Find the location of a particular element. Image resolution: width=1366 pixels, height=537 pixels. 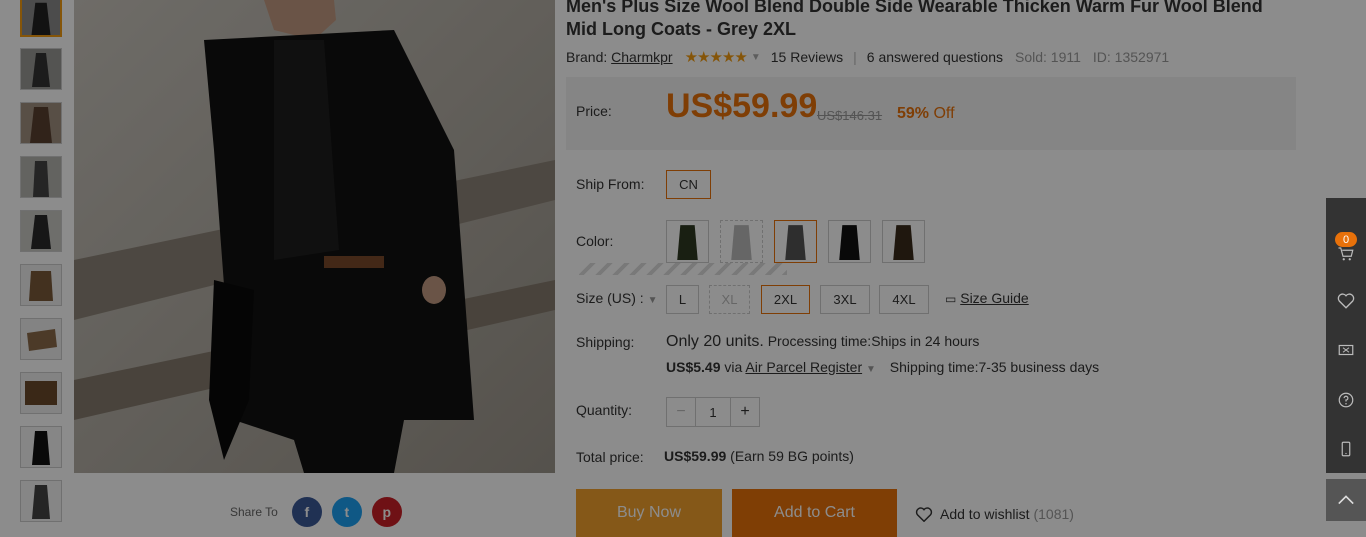

right-sidebar: 0 is located at coordinates (1346, 335).